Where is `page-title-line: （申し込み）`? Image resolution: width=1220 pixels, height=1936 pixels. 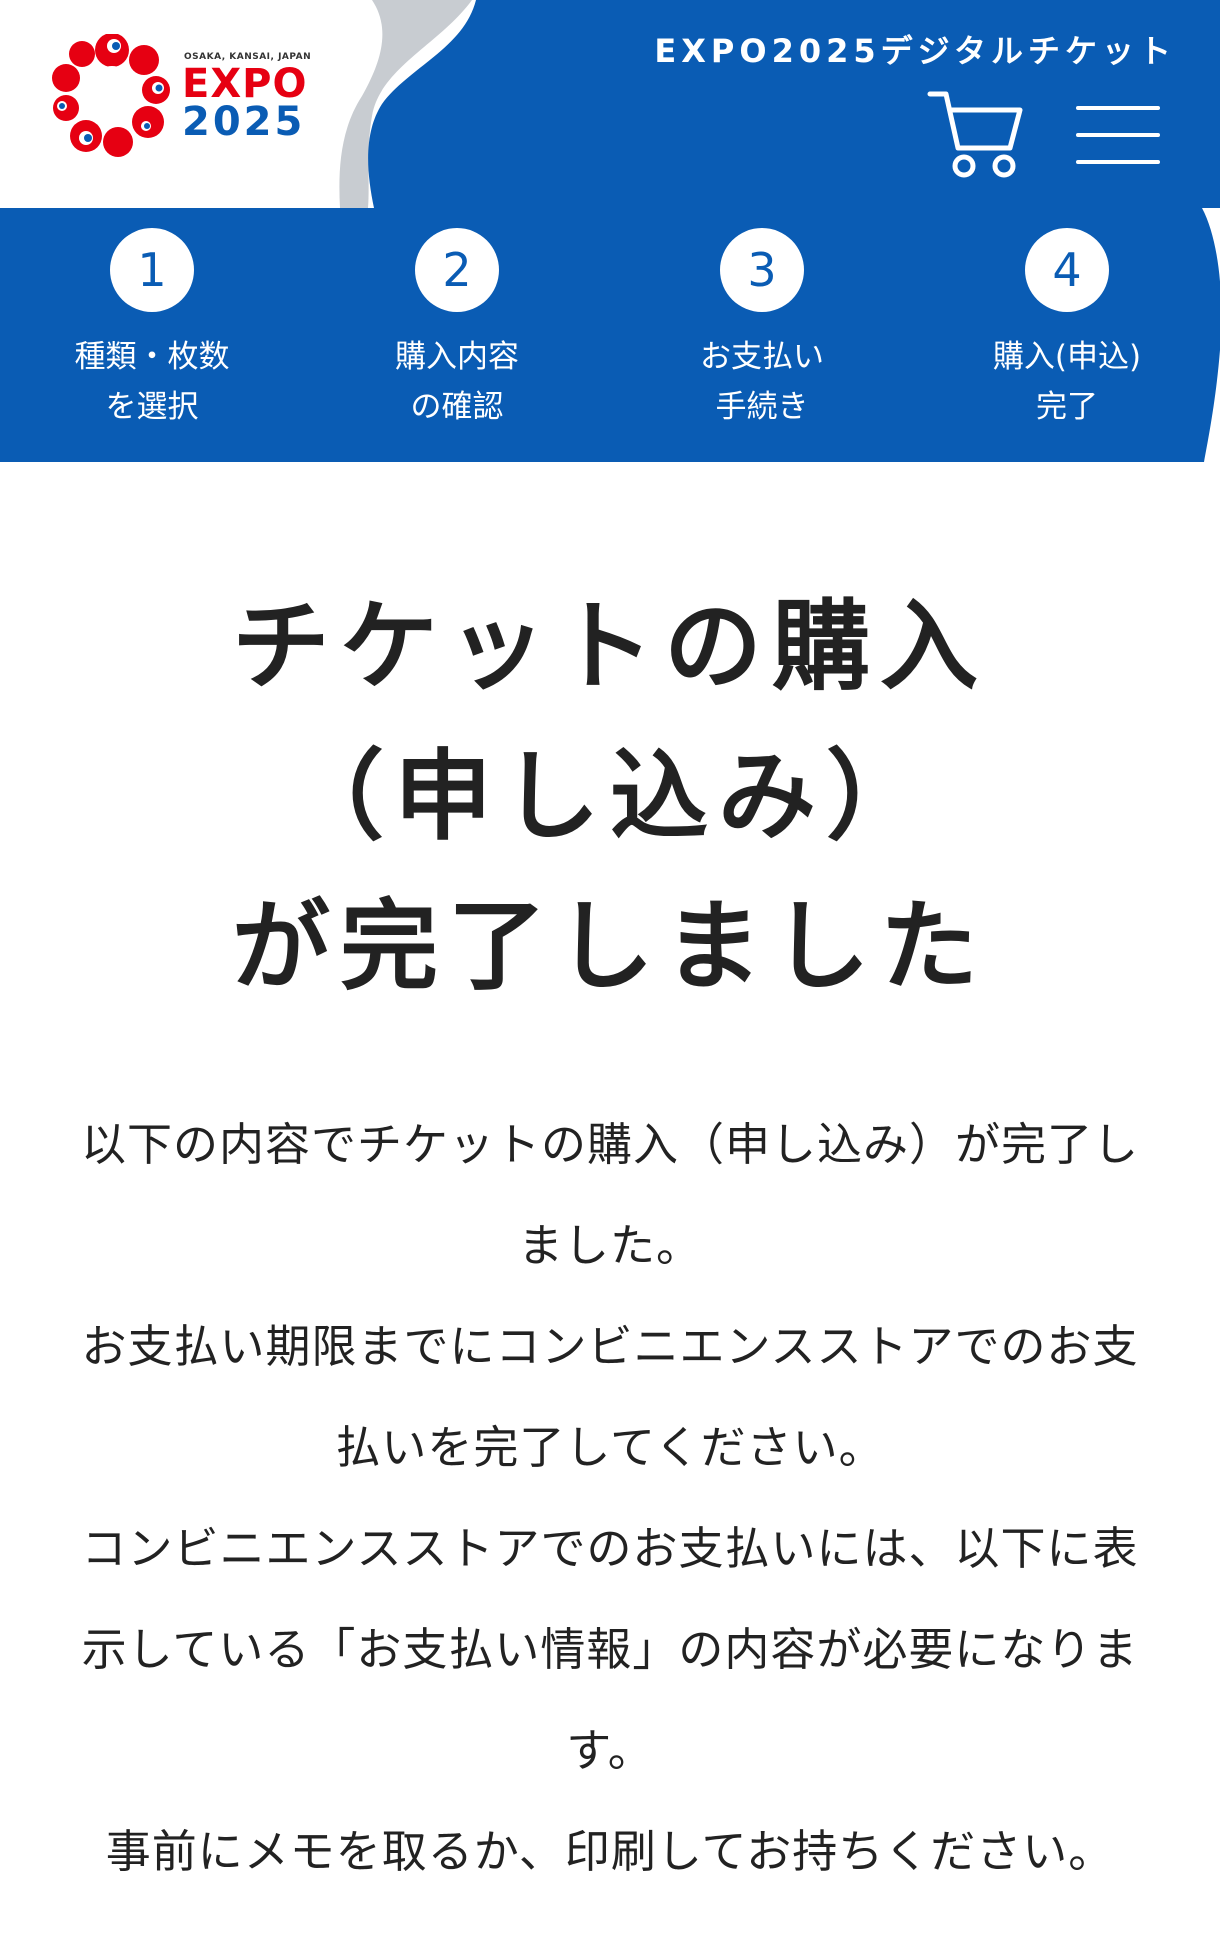 page-title-line: （申し込み） is located at coordinates (609, 797).